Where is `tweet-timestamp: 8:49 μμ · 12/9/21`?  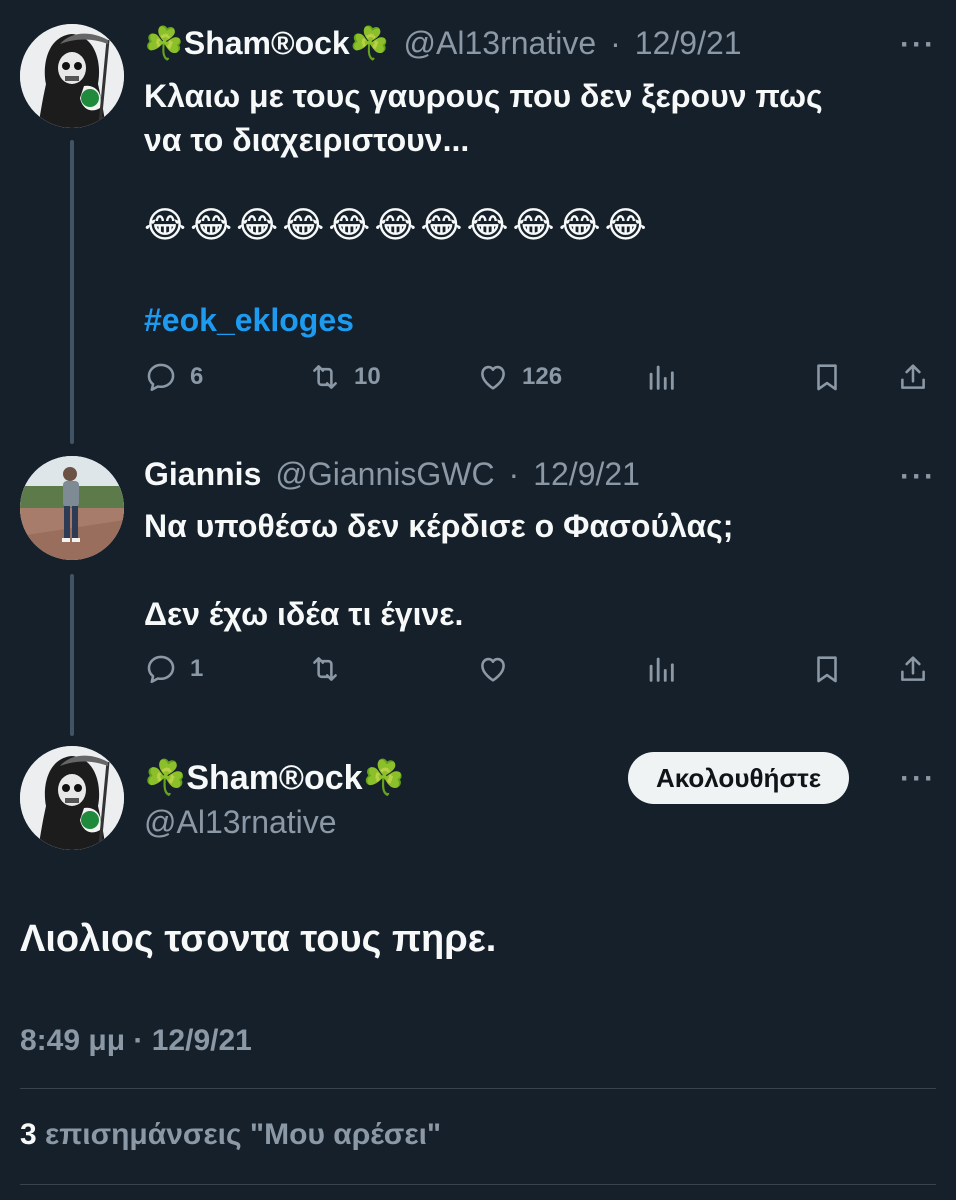
tweet-timestamp: 8:49 μμ · 12/9/21 is located at coordinates (136, 1041).